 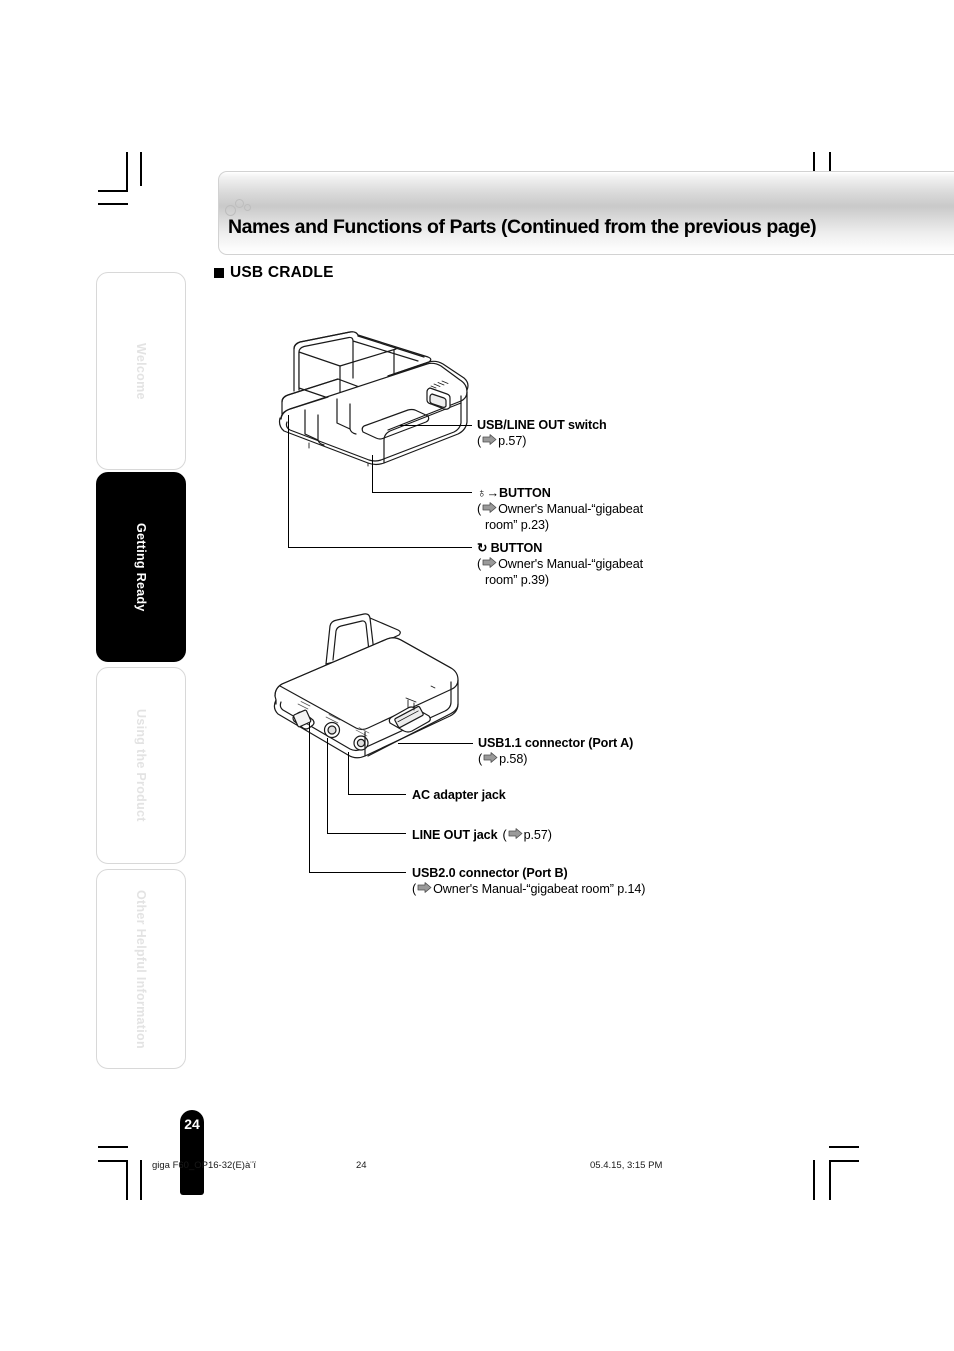 What do you see at coordinates (626, 1165) in the screenshot?
I see `footer-timestamp: 05.4.15, 3:15 PM` at bounding box center [626, 1165].